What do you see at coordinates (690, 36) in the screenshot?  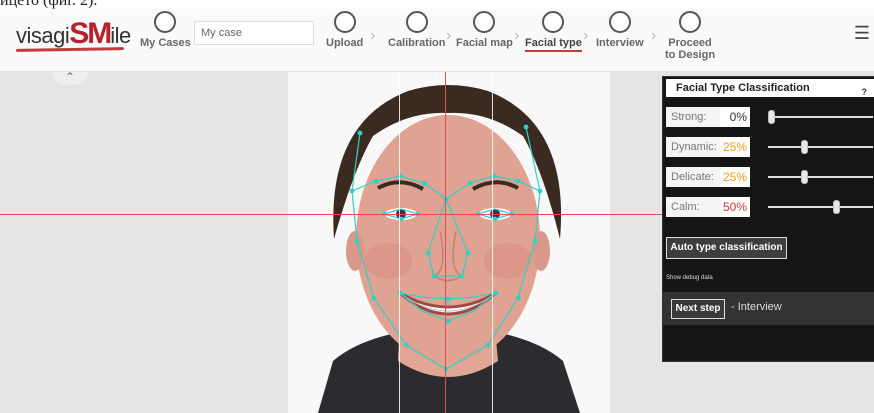 I see `nav-proceed-to-design: Proceed to Design` at bounding box center [690, 36].